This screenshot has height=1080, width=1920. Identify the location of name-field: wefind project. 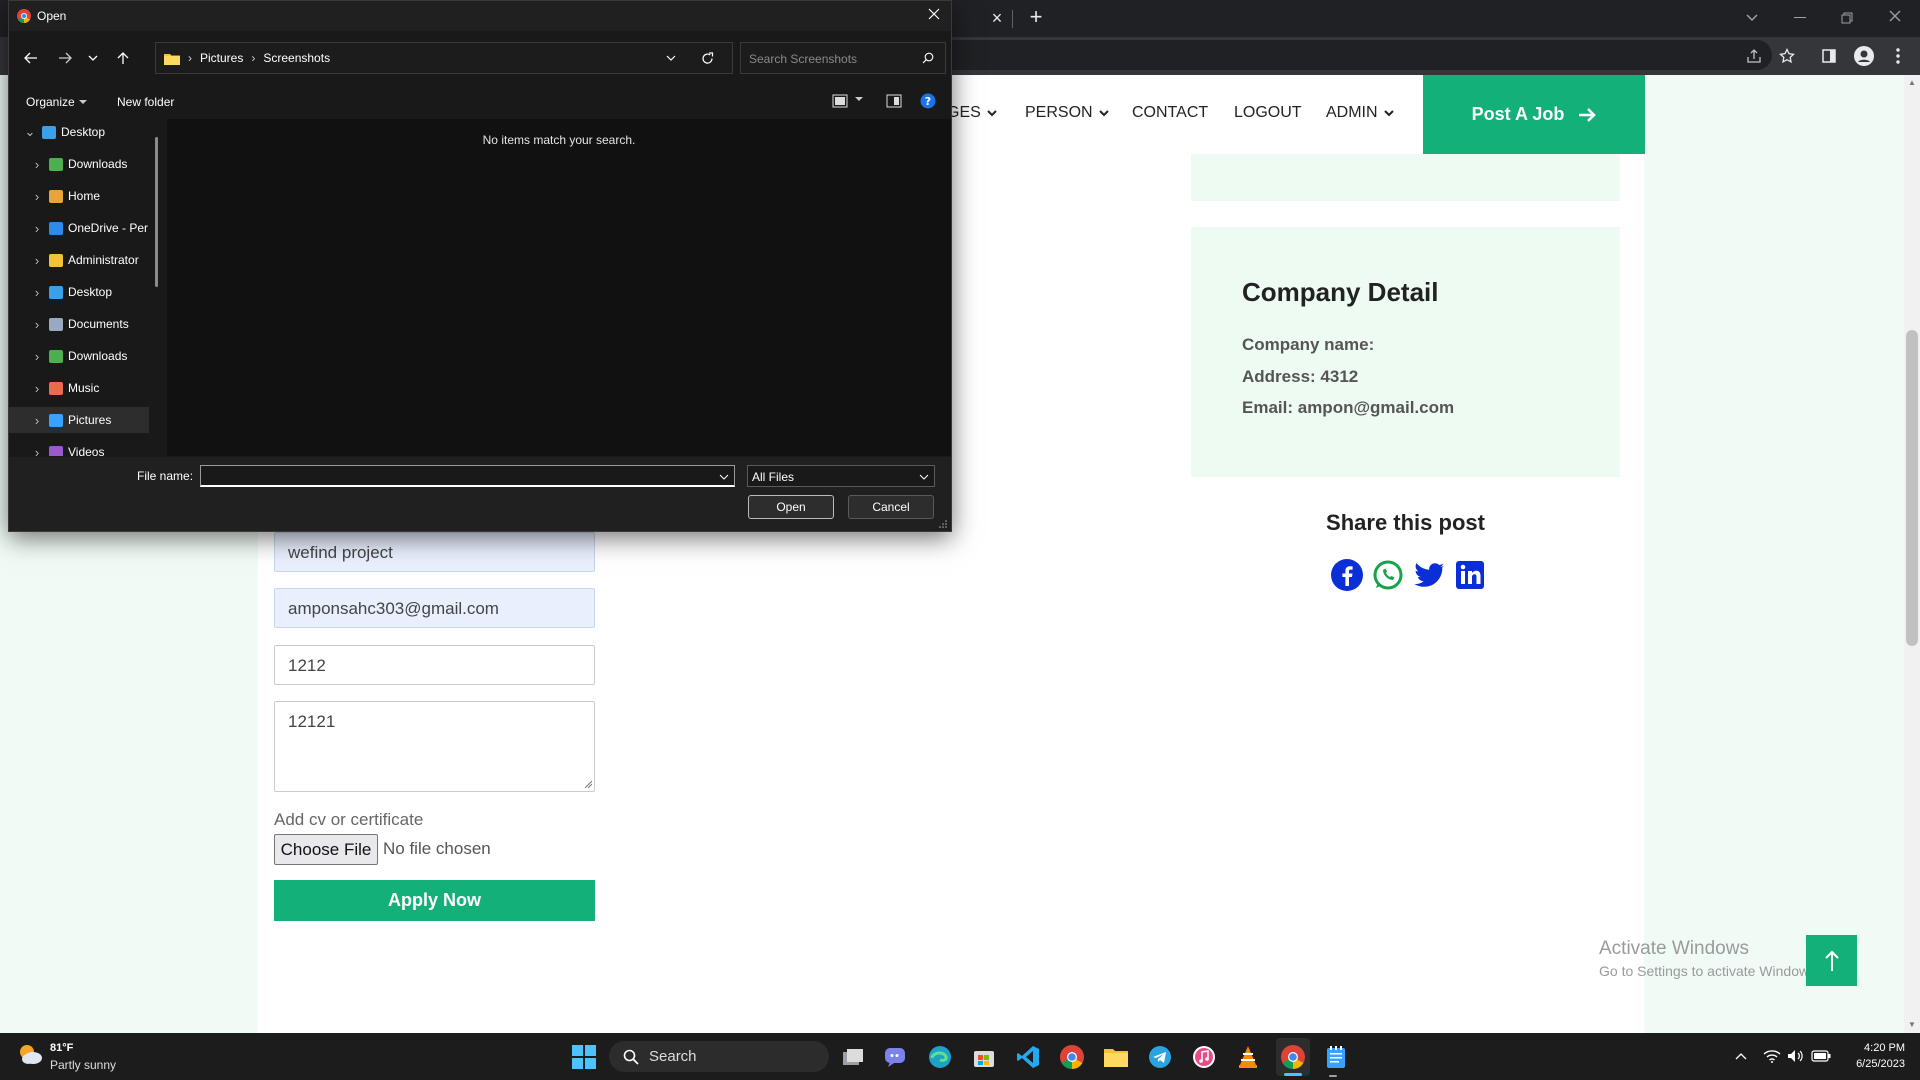
(434, 552).